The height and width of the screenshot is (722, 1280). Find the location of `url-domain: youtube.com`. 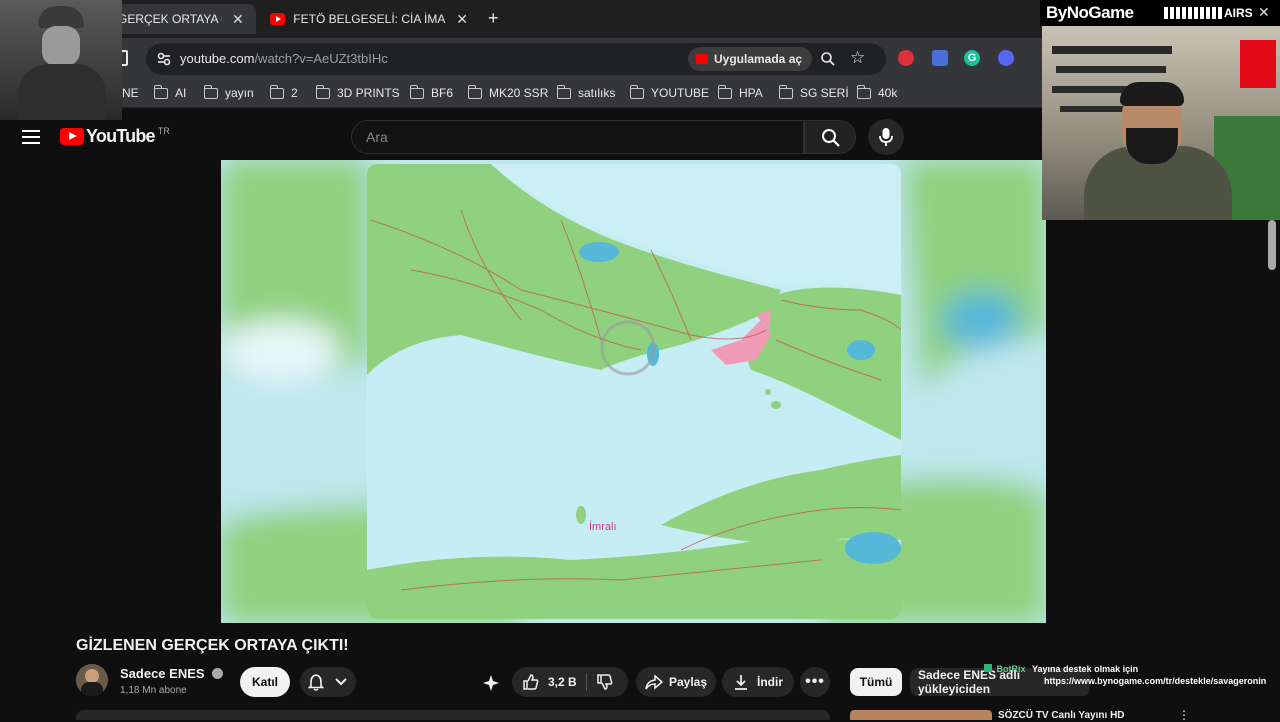

url-domain: youtube.com is located at coordinates (217, 58).